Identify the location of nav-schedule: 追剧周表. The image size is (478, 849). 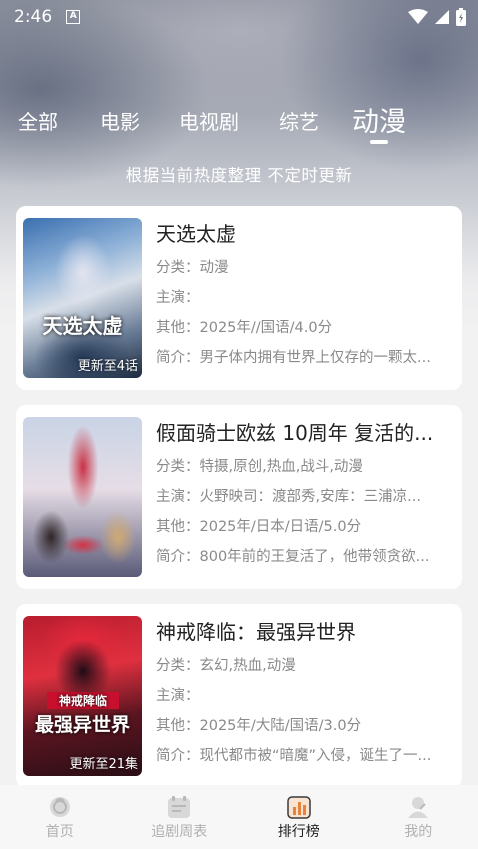
(180, 817).